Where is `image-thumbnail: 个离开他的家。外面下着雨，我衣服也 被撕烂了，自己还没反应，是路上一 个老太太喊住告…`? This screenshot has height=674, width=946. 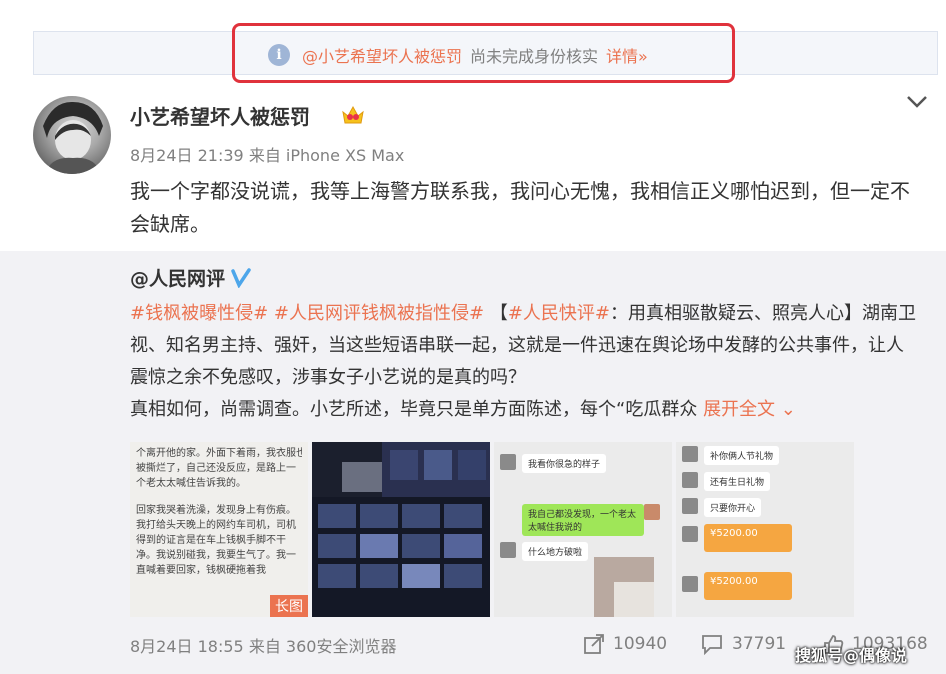 image-thumbnail: 个离开他的家。外面下着雨，我衣服也 被撕烂了，自己还没反应，是路上一 个老太太喊住告… is located at coordinates (219, 529).